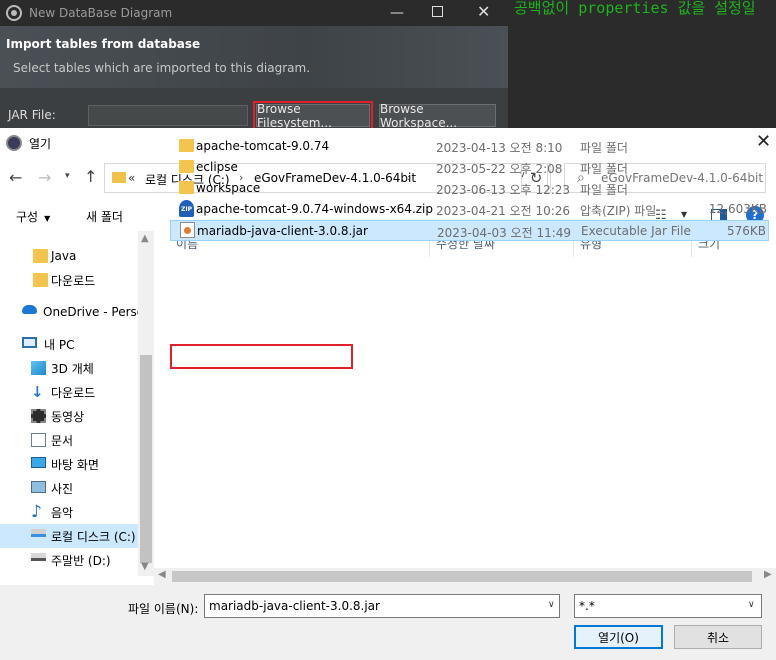 The width and height of the screenshot is (776, 660). What do you see at coordinates (145, 238) in the screenshot?
I see `scroll-up-icon: ▲` at bounding box center [145, 238].